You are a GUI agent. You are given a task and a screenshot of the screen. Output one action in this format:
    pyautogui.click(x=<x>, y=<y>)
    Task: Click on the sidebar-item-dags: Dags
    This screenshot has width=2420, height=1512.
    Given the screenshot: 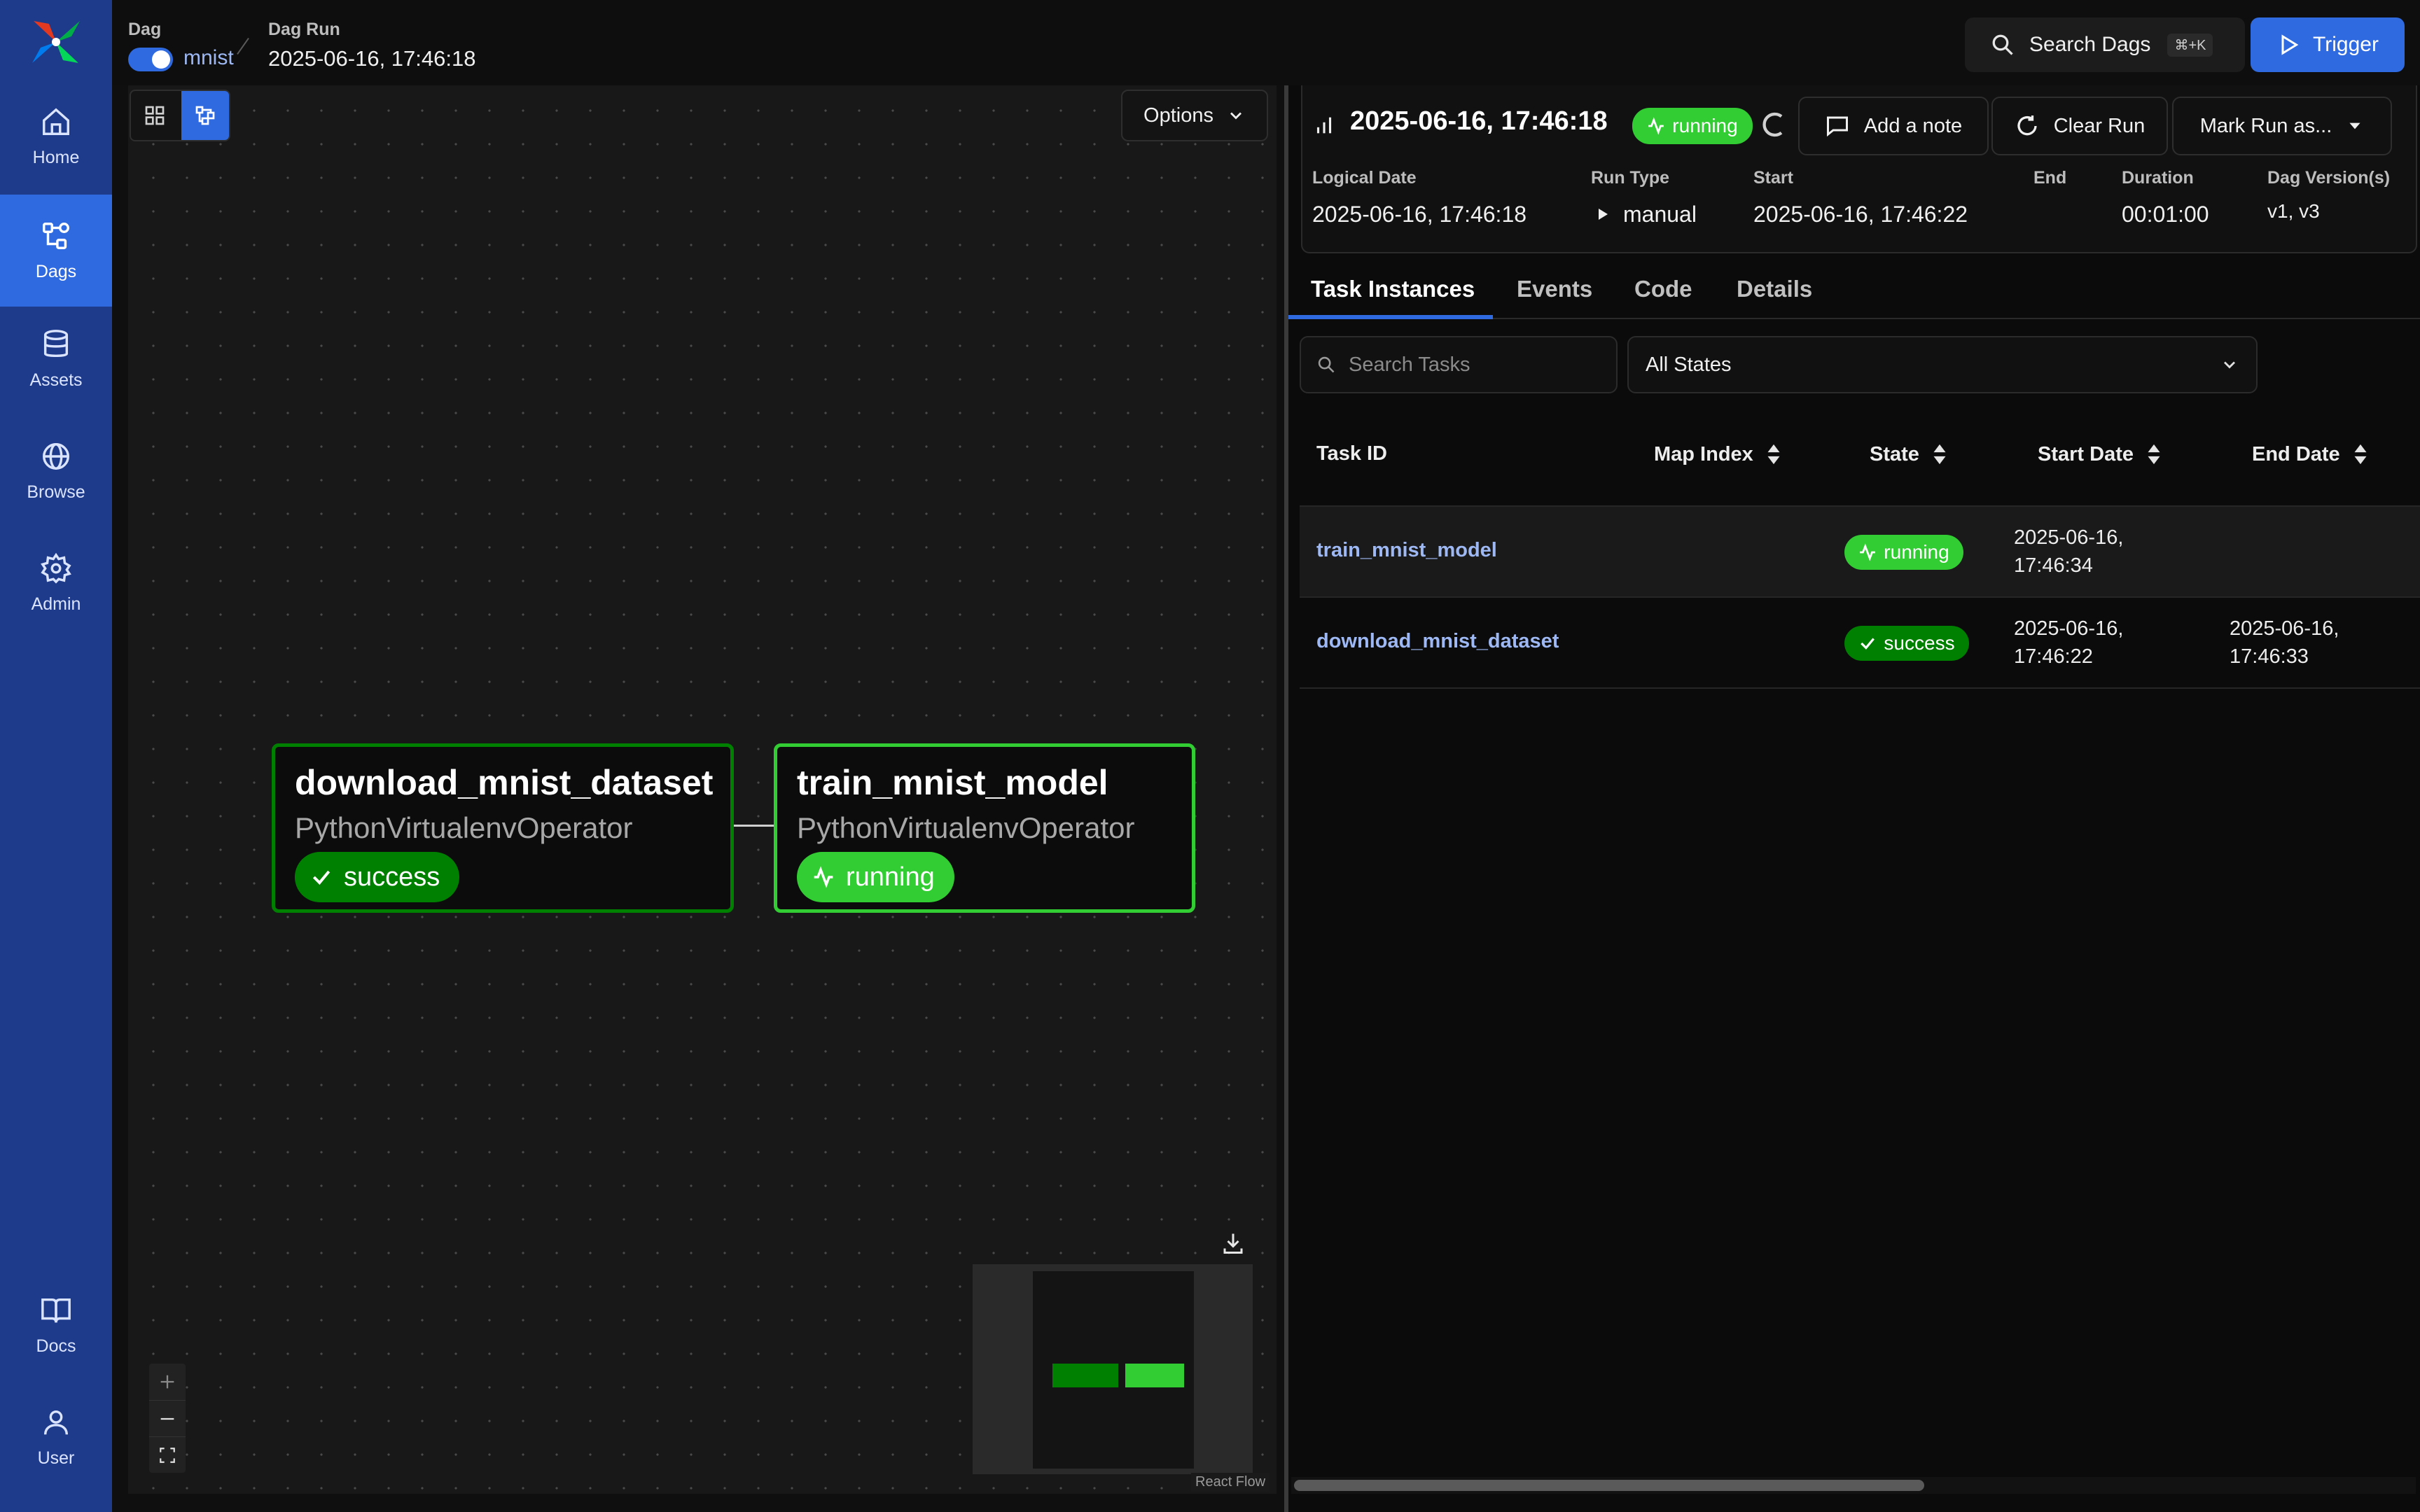 What is the action you would take?
    pyautogui.click(x=56, y=251)
    